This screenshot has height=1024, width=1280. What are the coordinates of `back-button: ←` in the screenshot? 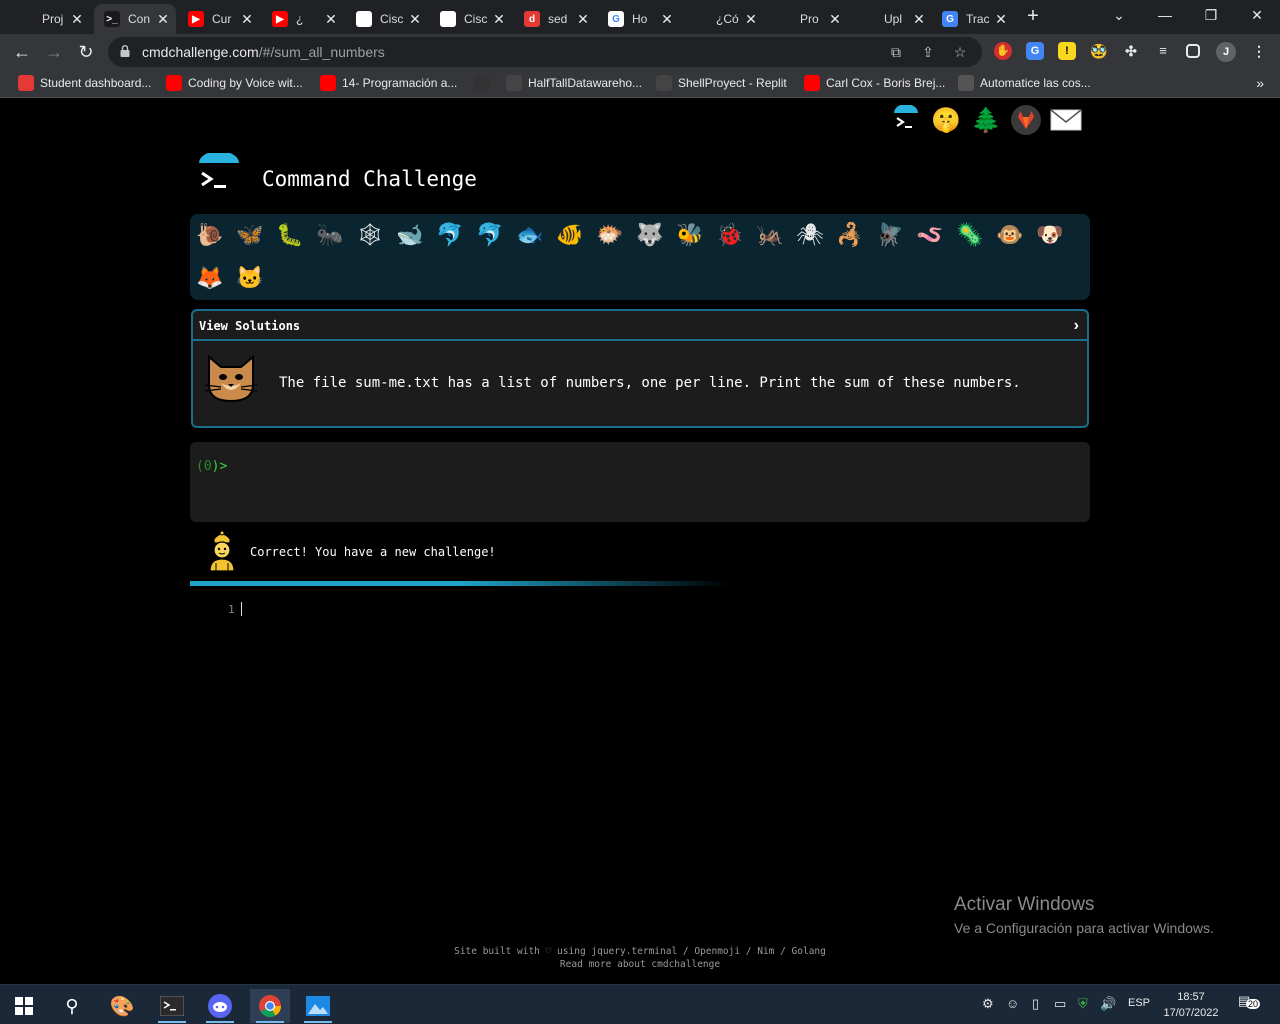 It's located at (22, 52).